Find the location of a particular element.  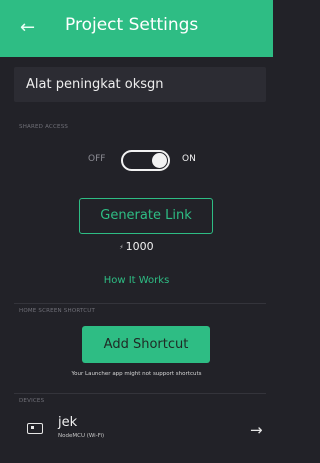

energy-cost: ⚡ 1000 is located at coordinates (136, 246).